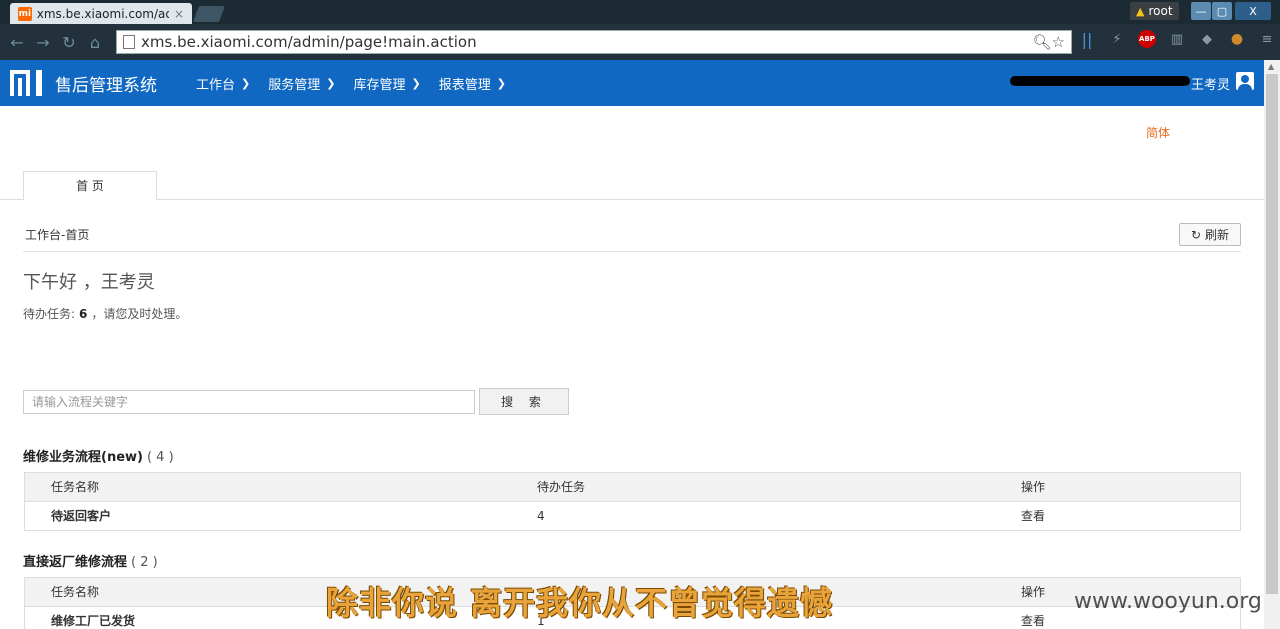 The height and width of the screenshot is (629, 1280). What do you see at coordinates (209, 14) in the screenshot?
I see `new-tab-button` at bounding box center [209, 14].